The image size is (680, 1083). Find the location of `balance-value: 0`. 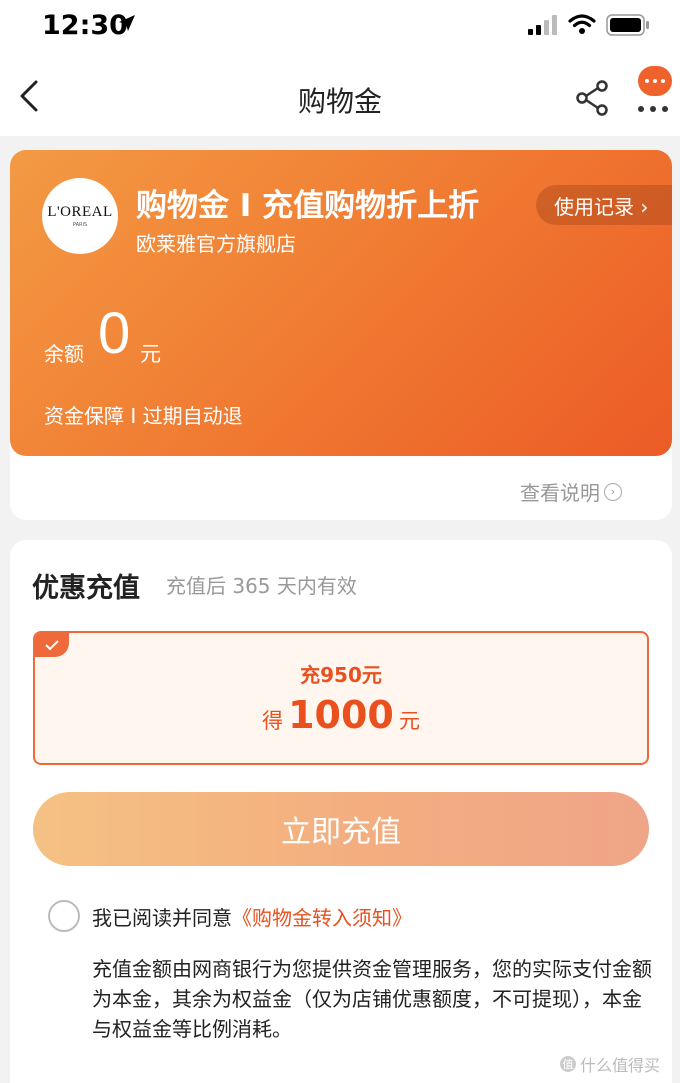

balance-value: 0 is located at coordinates (114, 333).